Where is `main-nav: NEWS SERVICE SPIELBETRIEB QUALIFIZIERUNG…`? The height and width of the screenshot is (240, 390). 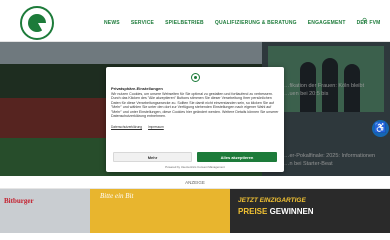 main-nav: NEWS SERVICE SPIELBETRIEB QUALIFIZIERUNG… is located at coordinates (242, 23).